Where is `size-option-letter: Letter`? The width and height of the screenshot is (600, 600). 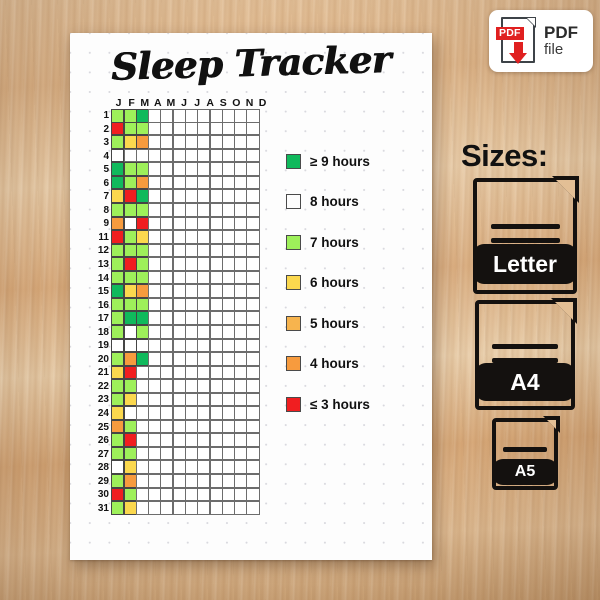 size-option-letter: Letter is located at coordinates (526, 235).